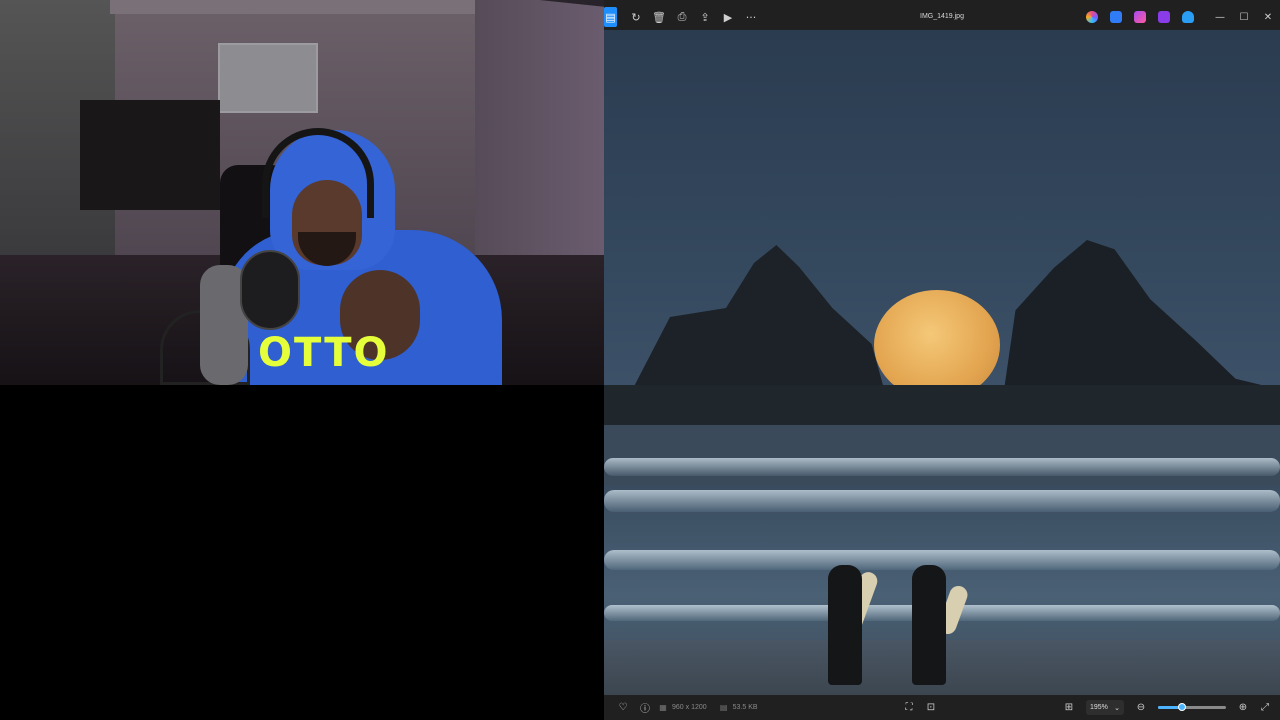 This screenshot has height=720, width=1280. What do you see at coordinates (728, 17) in the screenshot?
I see `slideshow-icon: ▶` at bounding box center [728, 17].